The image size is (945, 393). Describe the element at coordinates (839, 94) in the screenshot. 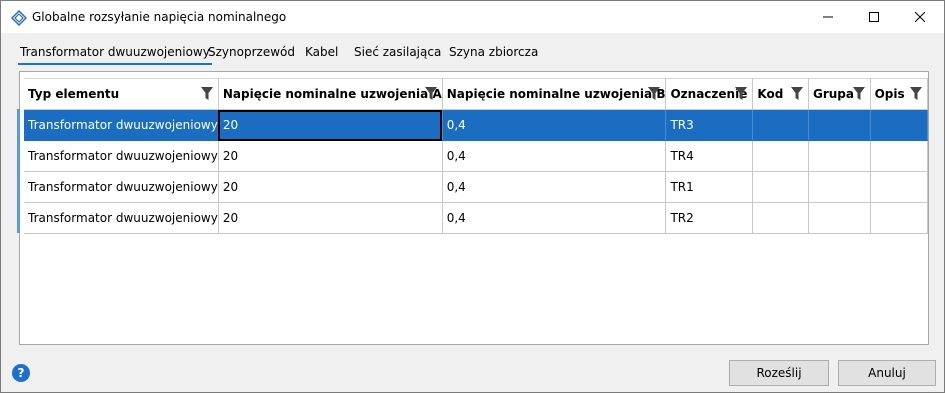

I see `column-header-grupa: Grupa` at that location.